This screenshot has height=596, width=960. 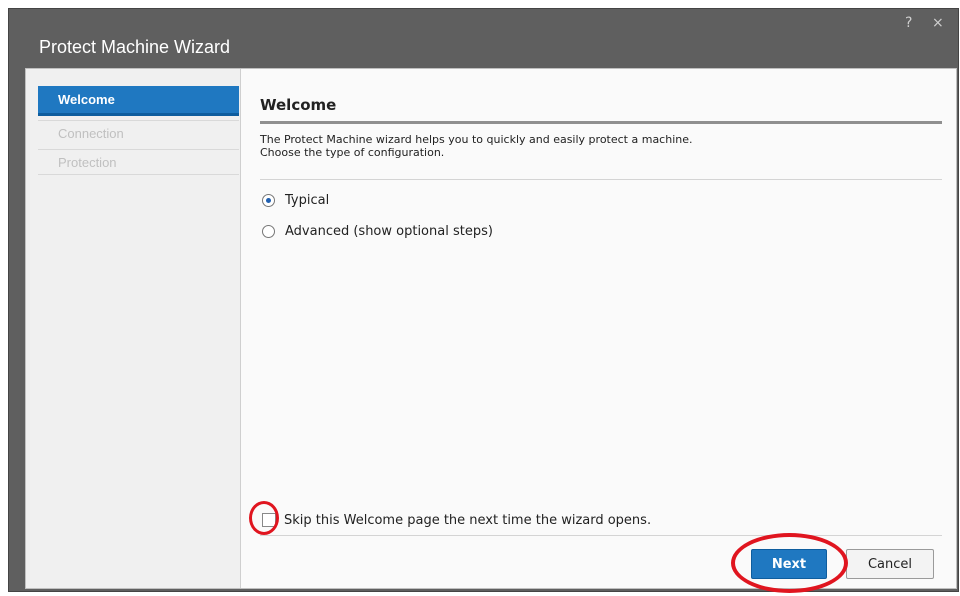 What do you see at coordinates (138, 162) in the screenshot?
I see `step-protection: Protection` at bounding box center [138, 162].